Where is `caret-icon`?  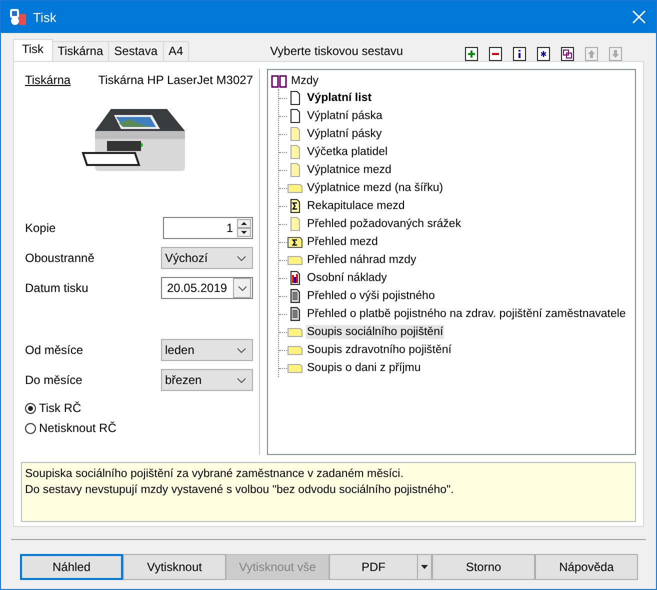 caret-icon is located at coordinates (424, 567).